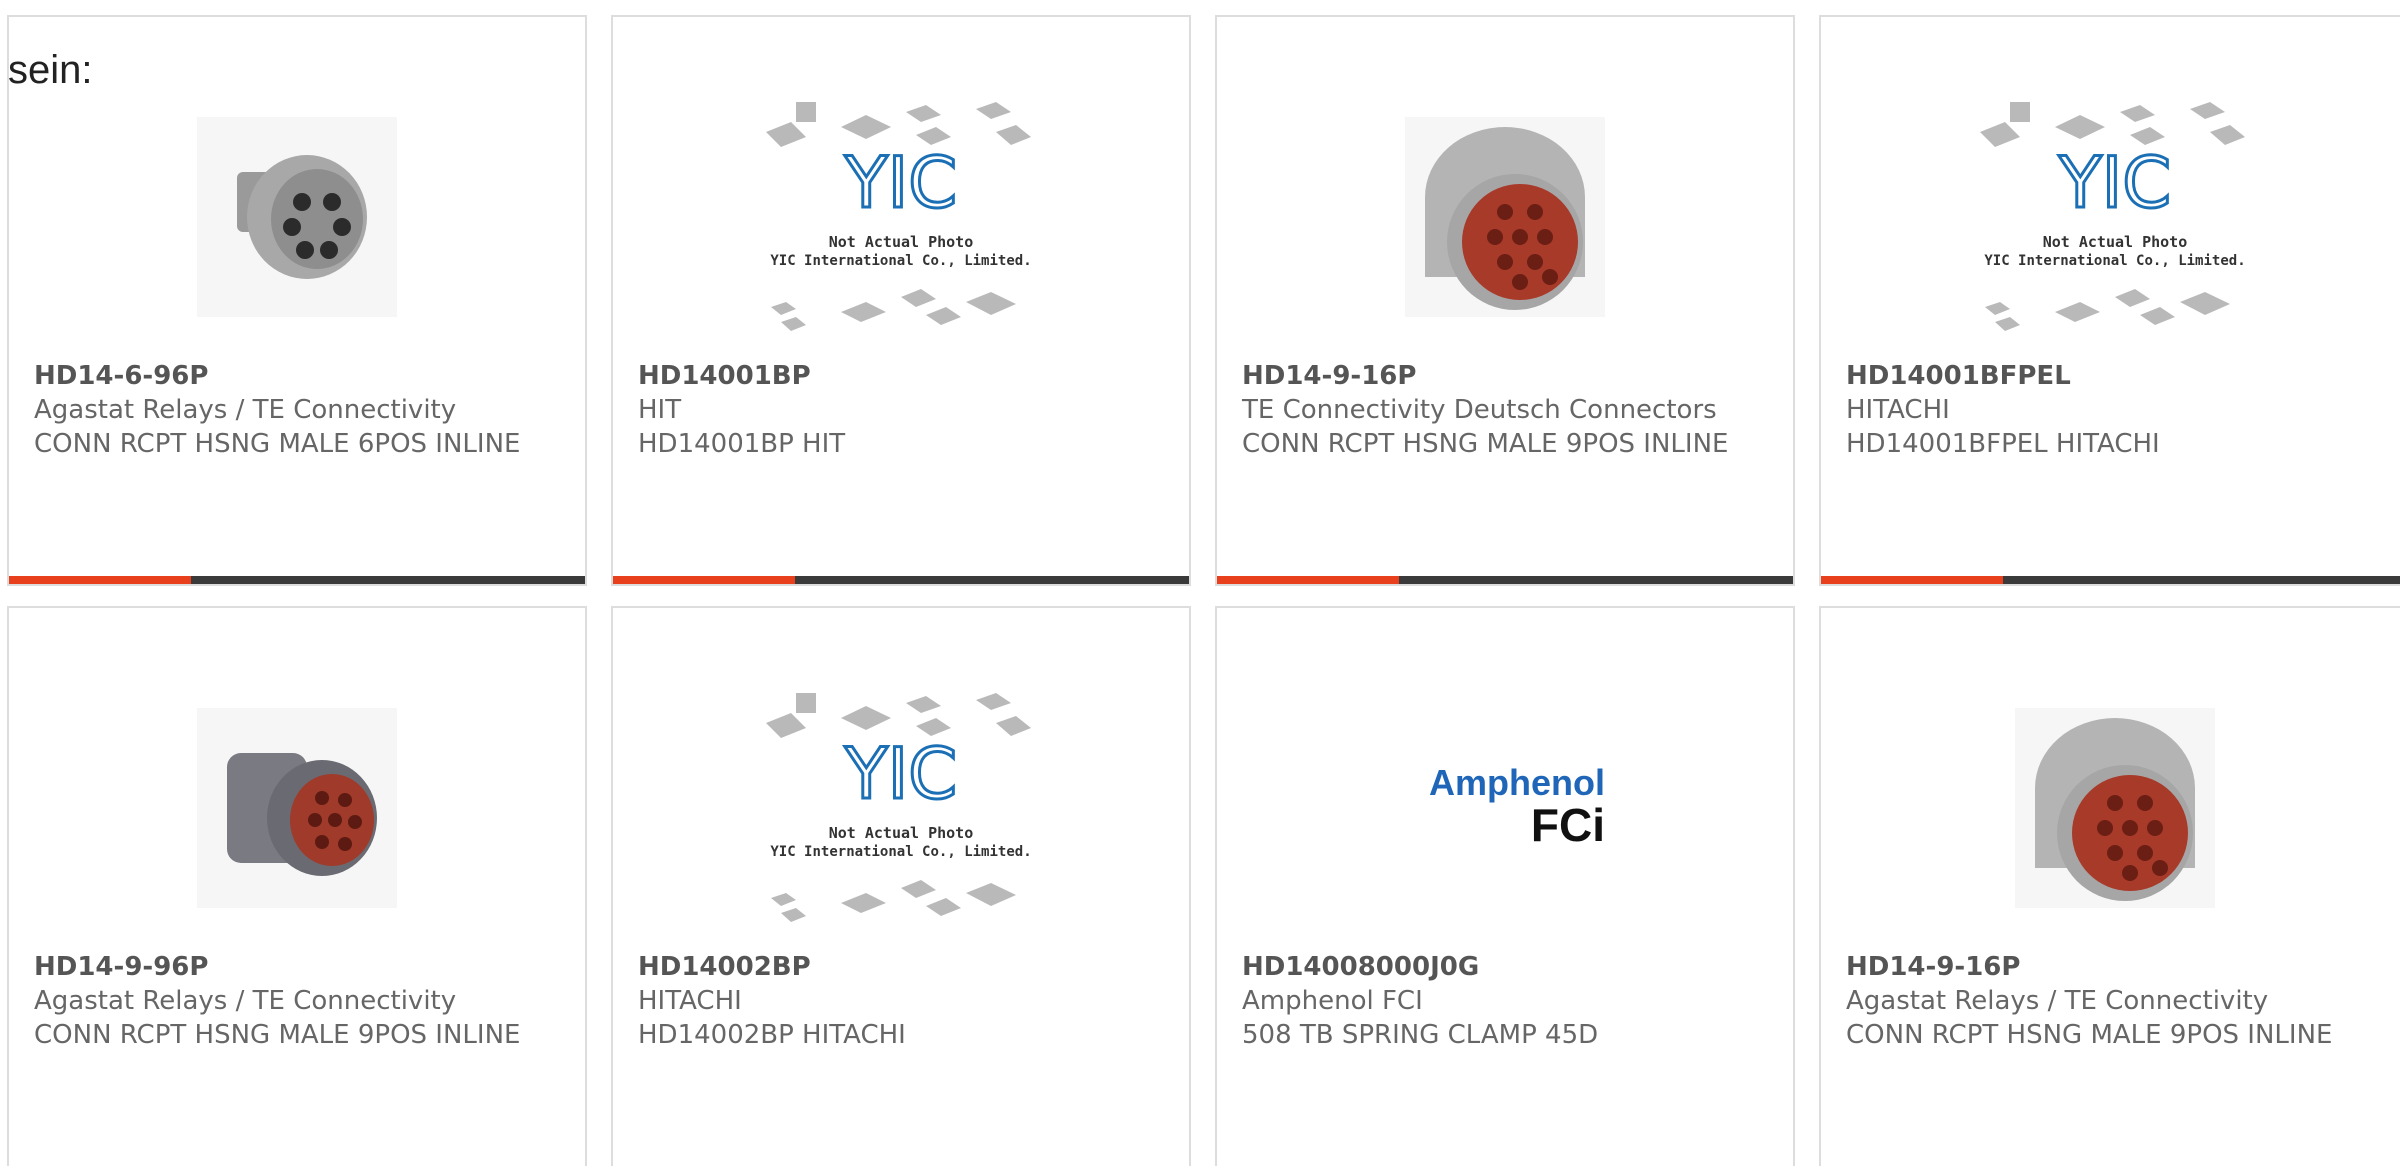  What do you see at coordinates (742, 444) in the screenshot?
I see `description: HD14001BP HIT` at bounding box center [742, 444].